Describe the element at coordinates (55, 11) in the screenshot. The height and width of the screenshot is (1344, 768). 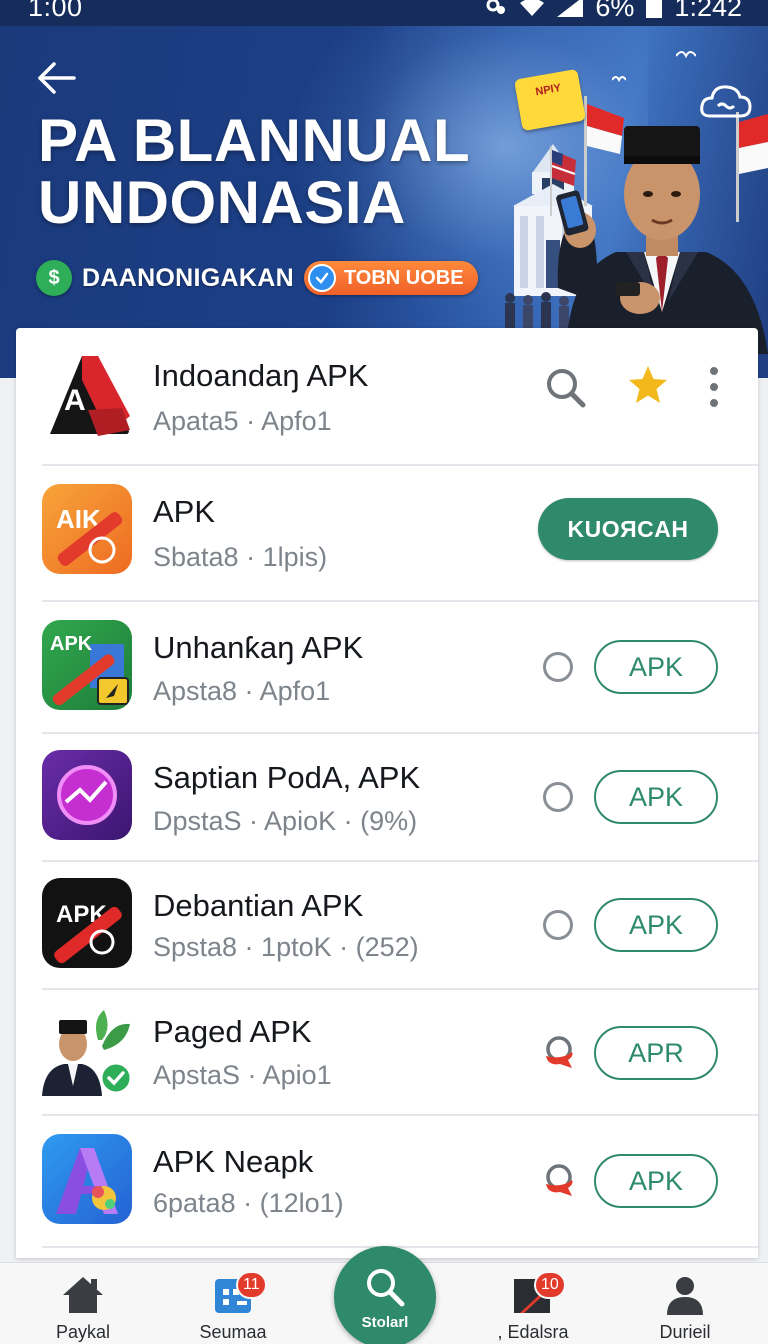
I see `status-time: 1:00` at that location.